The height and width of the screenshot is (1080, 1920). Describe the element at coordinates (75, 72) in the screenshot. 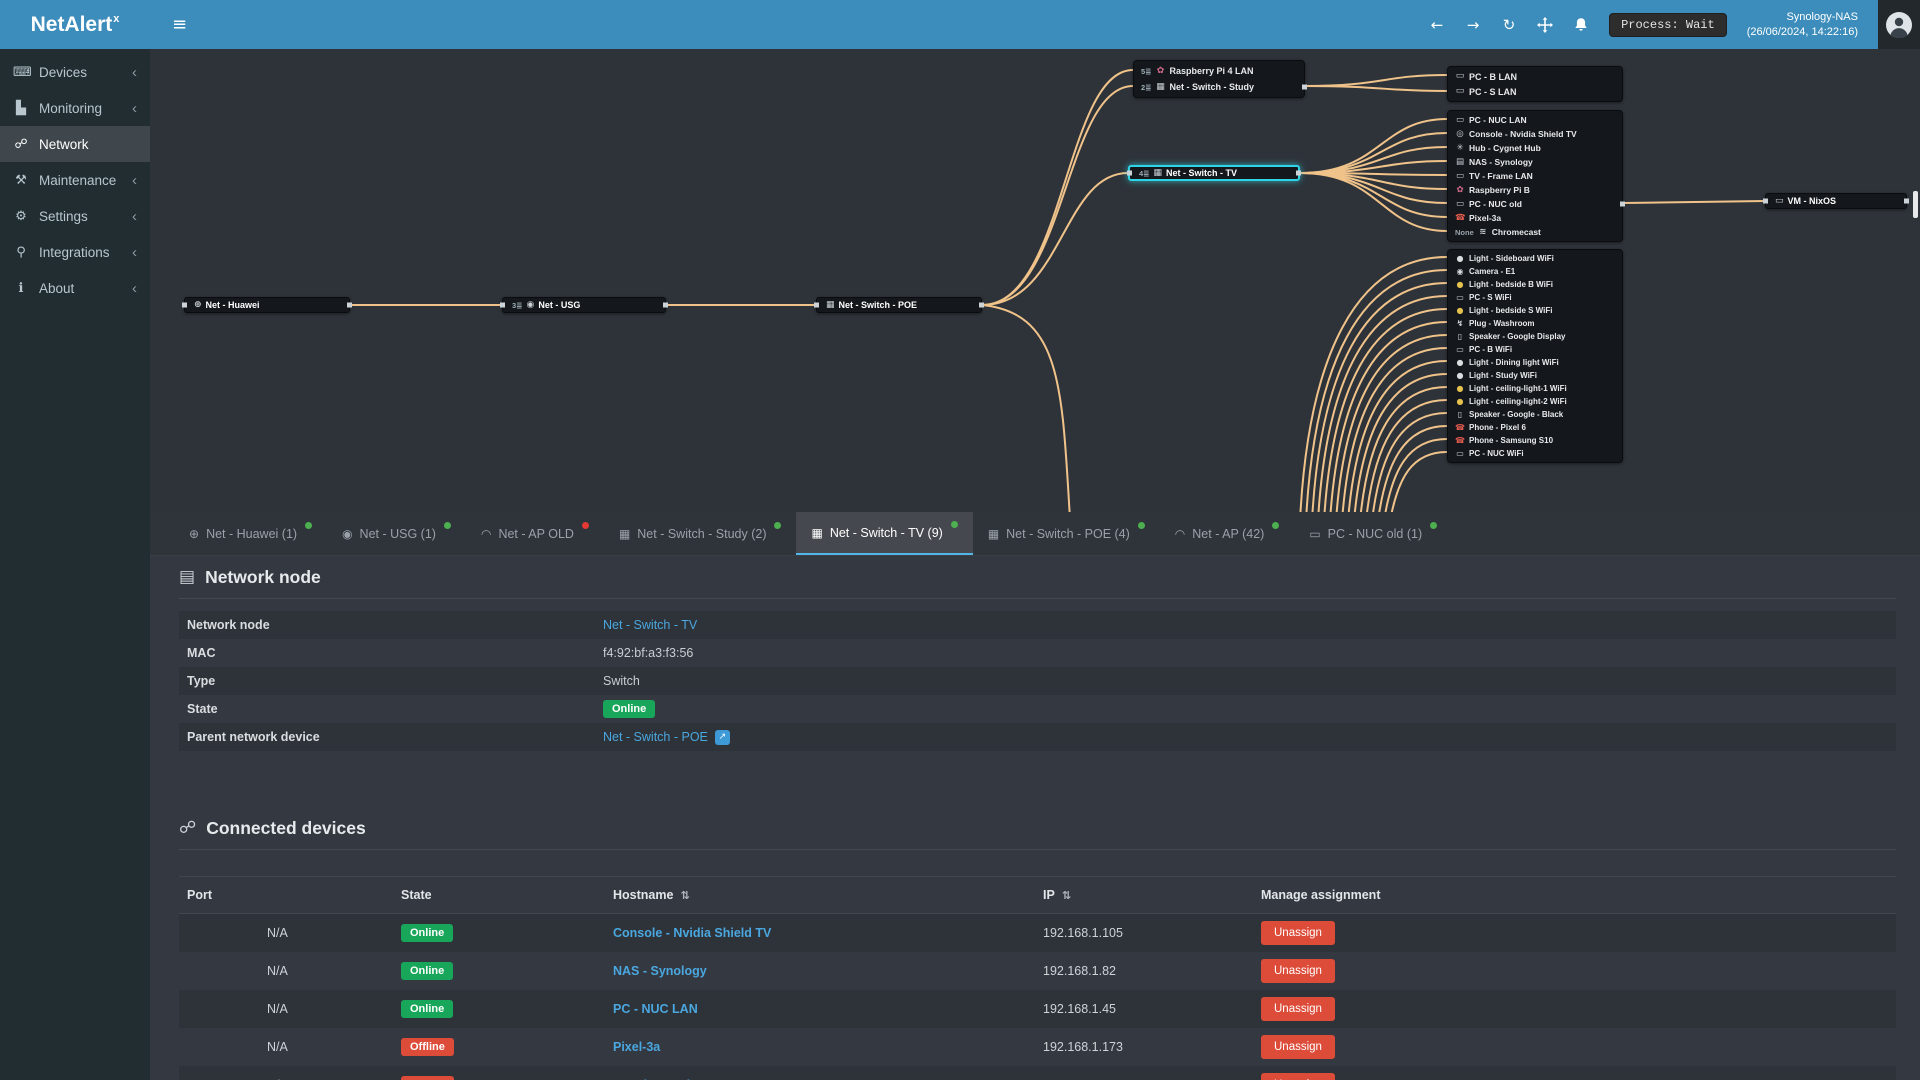

I see `sidebar-item-devices: ⌨ Devices ‹` at that location.